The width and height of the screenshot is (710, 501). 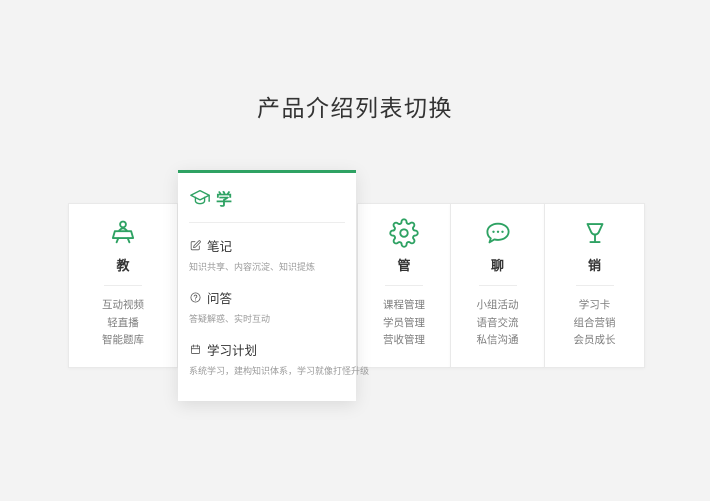 I want to click on section-qa: 问答 答疑解惑、实时互动, so click(x=267, y=306).